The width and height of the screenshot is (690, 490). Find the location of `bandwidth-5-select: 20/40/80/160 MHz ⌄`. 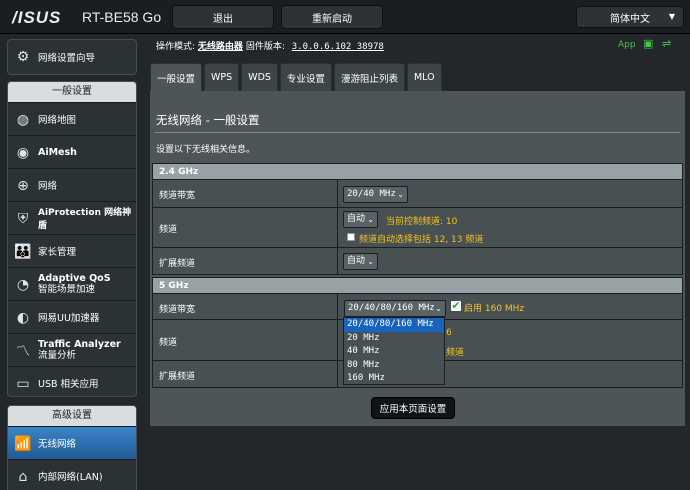

bandwidth-5-select: 20/40/80/160 MHz ⌄ is located at coordinates (395, 308).